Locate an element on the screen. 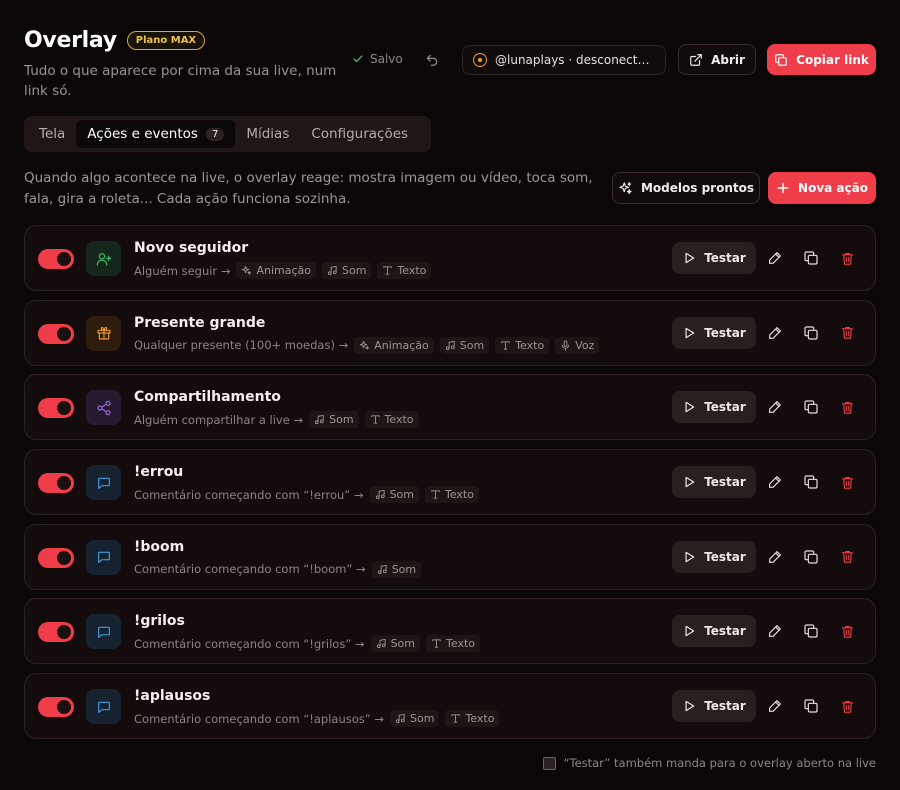  pencil-icon is located at coordinates (775, 333).